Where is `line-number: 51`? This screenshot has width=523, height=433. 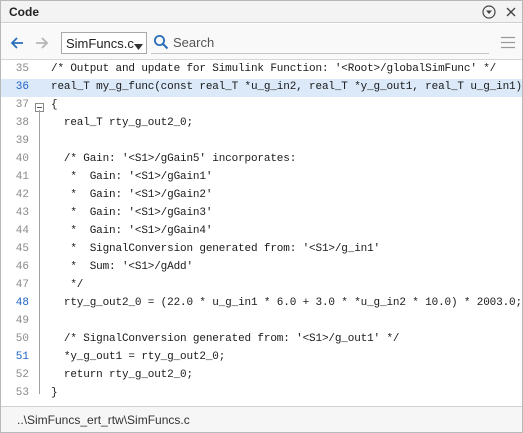 line-number: 51 is located at coordinates (22, 357).